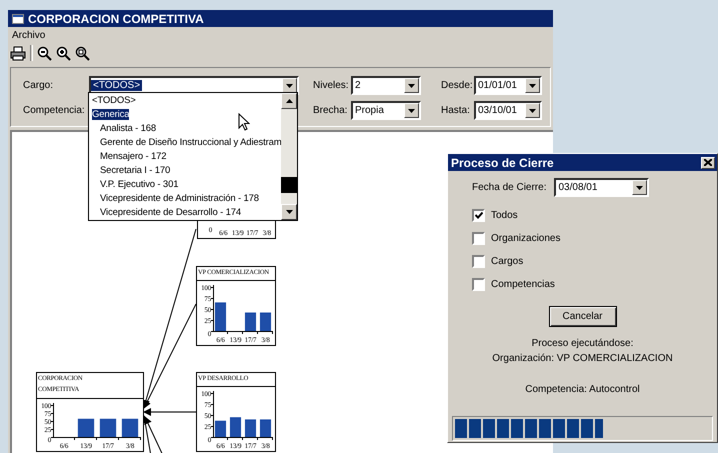 The width and height of the screenshot is (718, 453). Describe the element at coordinates (54, 110) in the screenshot. I see `field-label: Competencia:` at that location.